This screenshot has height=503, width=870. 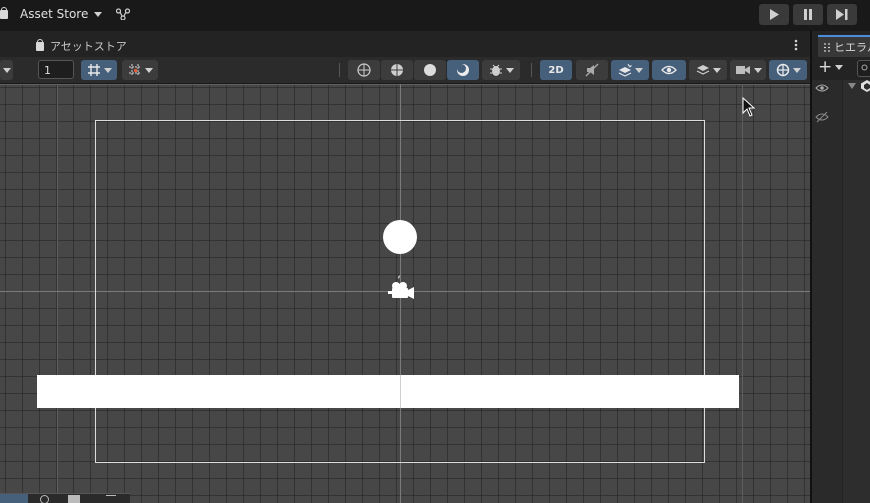 I want to click on create-dropdown: +, so click(x=833, y=67).